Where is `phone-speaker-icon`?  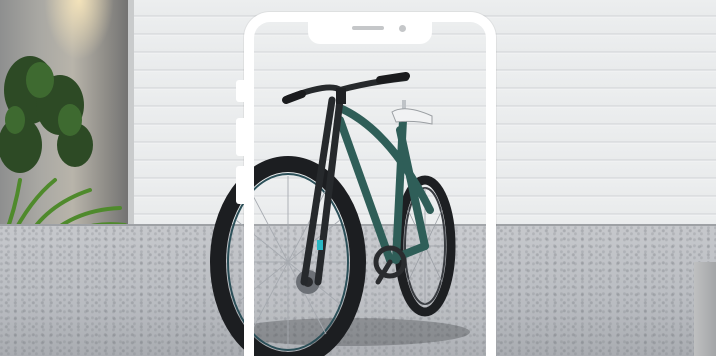 phone-speaker-icon is located at coordinates (368, 28).